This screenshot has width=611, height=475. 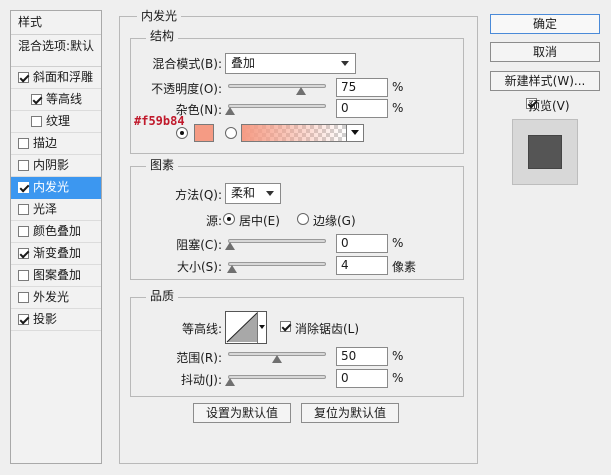 What do you see at coordinates (277, 359) in the screenshot?
I see `range-slider-thumb` at bounding box center [277, 359].